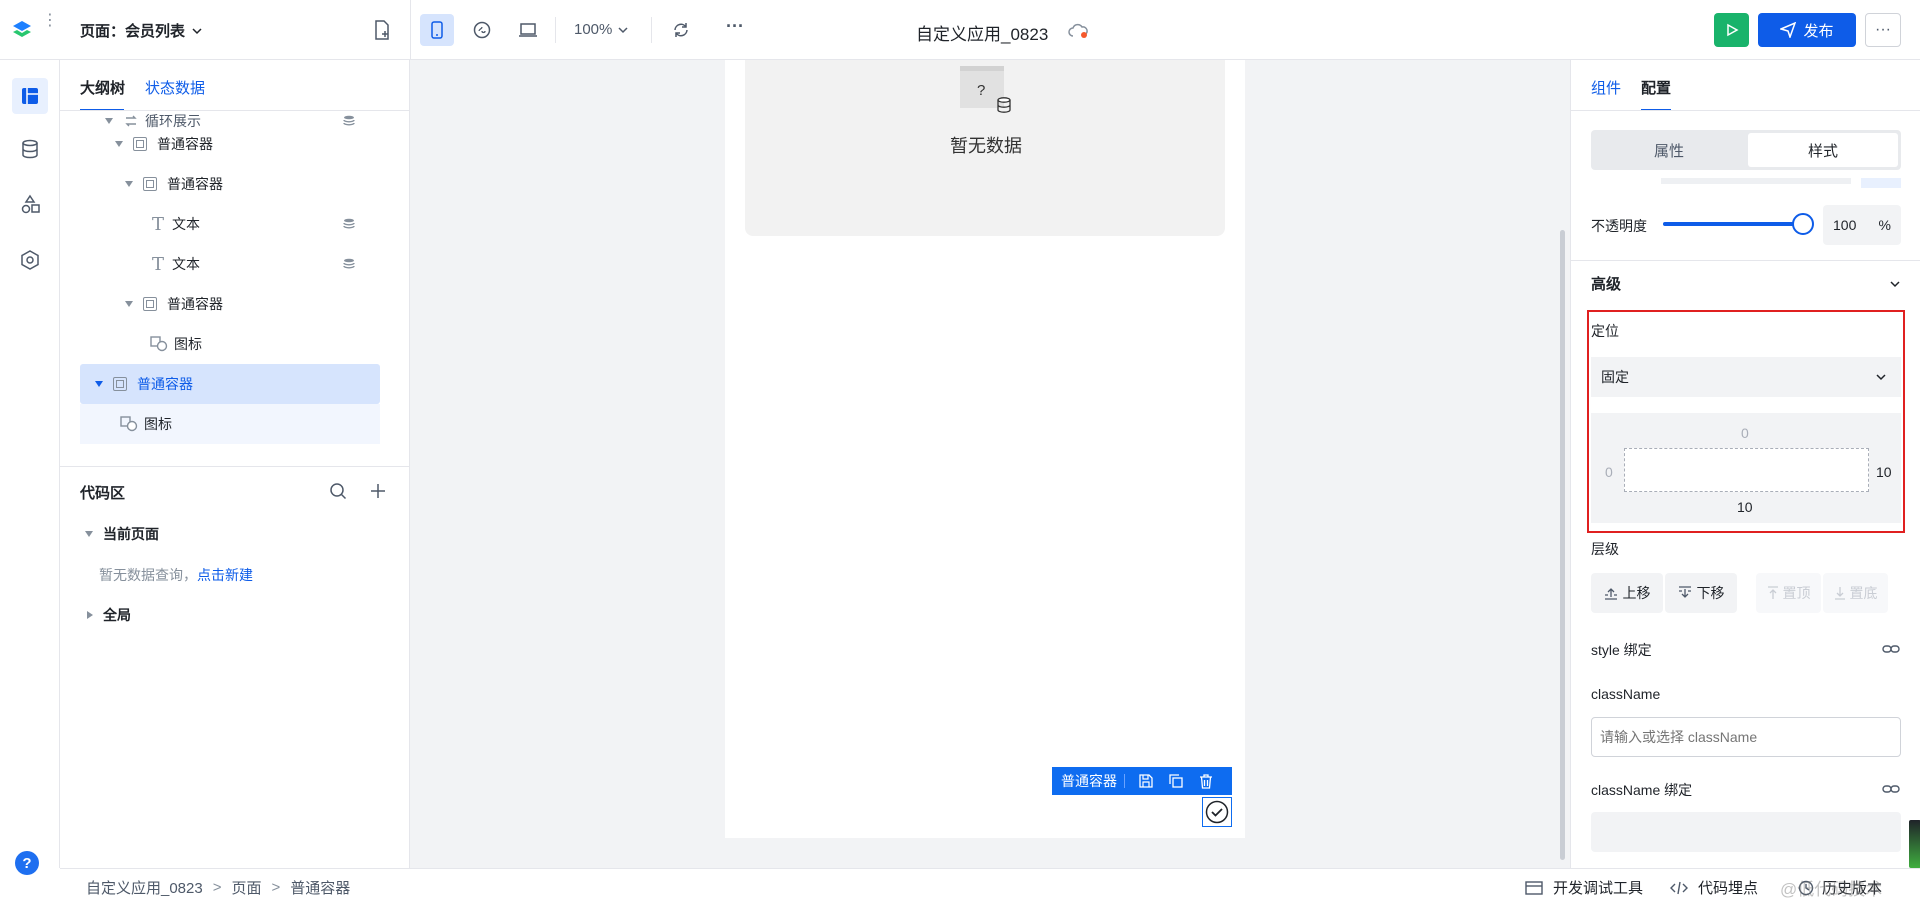 The height and width of the screenshot is (902, 1920). What do you see at coordinates (482, 30) in the screenshot?
I see `miniprogram-view-icon` at bounding box center [482, 30].